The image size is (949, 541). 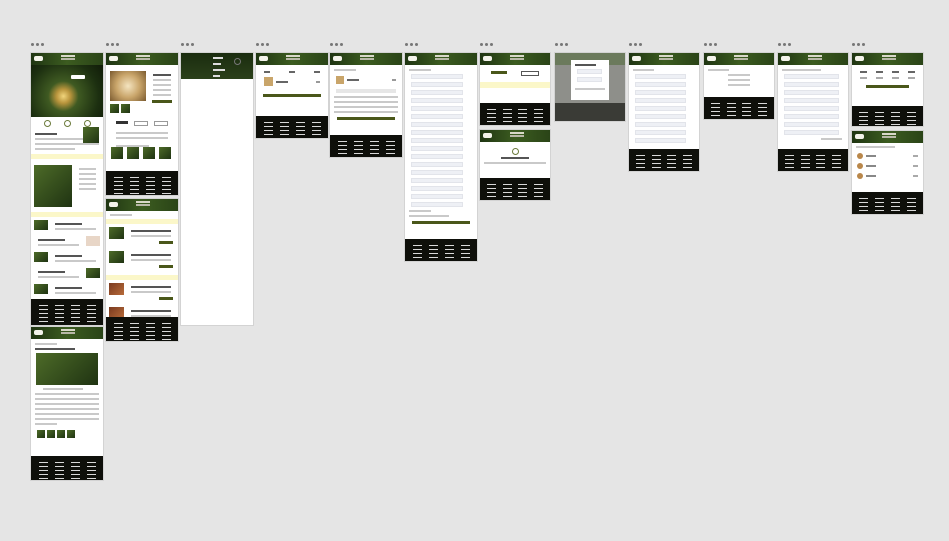 I want to click on place-order-button, so click(x=441, y=222).